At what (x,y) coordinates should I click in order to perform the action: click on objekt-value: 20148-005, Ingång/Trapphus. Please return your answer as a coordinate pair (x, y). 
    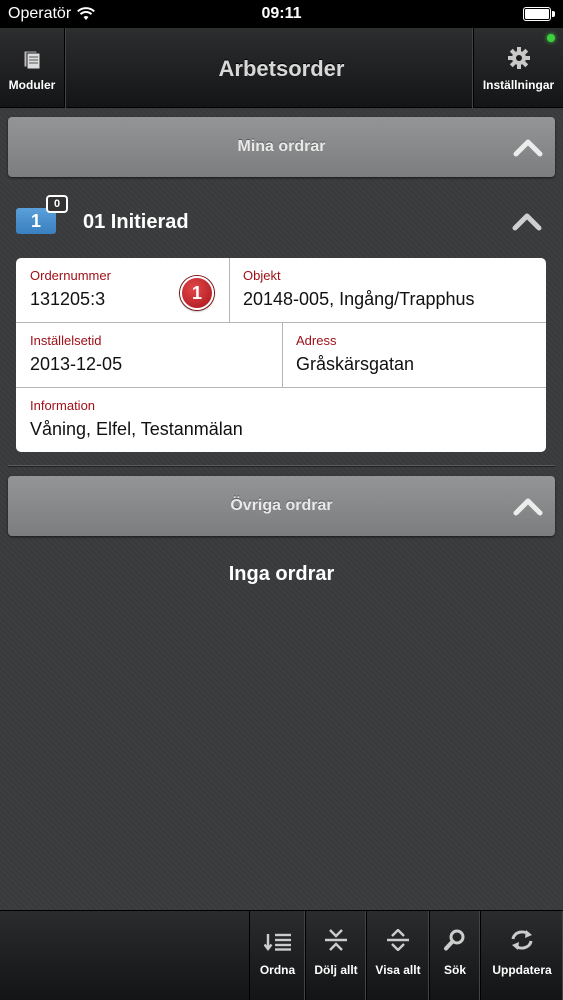
    Looking at the image, I should click on (359, 299).